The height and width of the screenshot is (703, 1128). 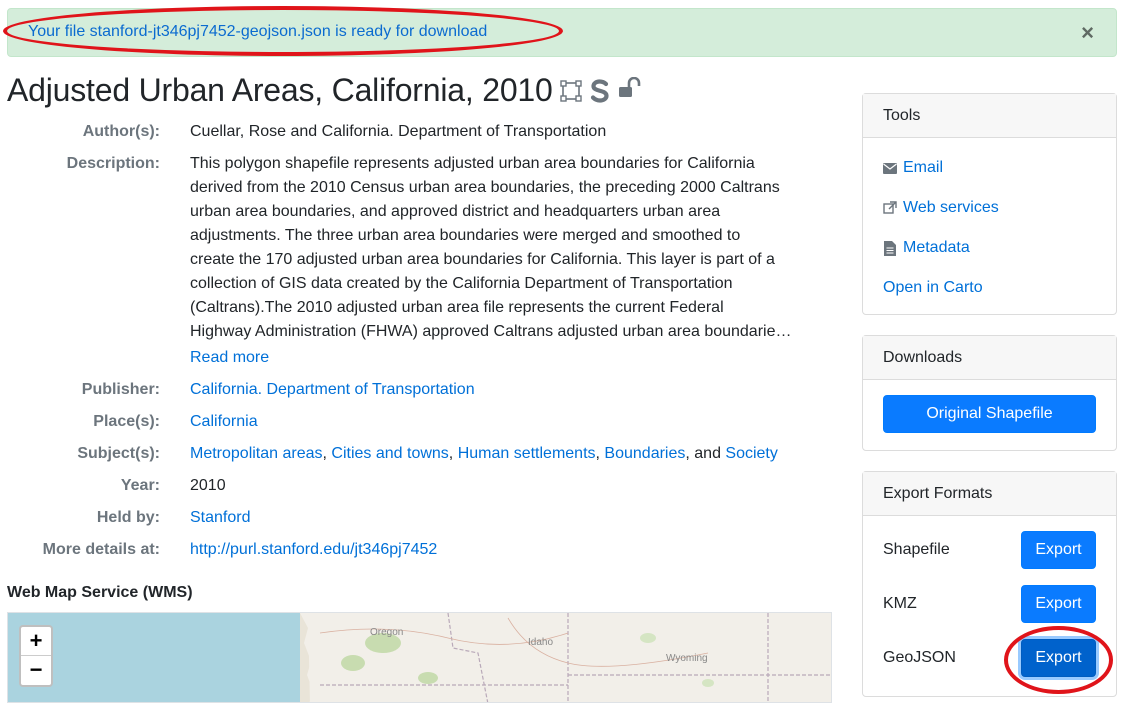 What do you see at coordinates (1087, 33) in the screenshot?
I see `close-icon: ×` at bounding box center [1087, 33].